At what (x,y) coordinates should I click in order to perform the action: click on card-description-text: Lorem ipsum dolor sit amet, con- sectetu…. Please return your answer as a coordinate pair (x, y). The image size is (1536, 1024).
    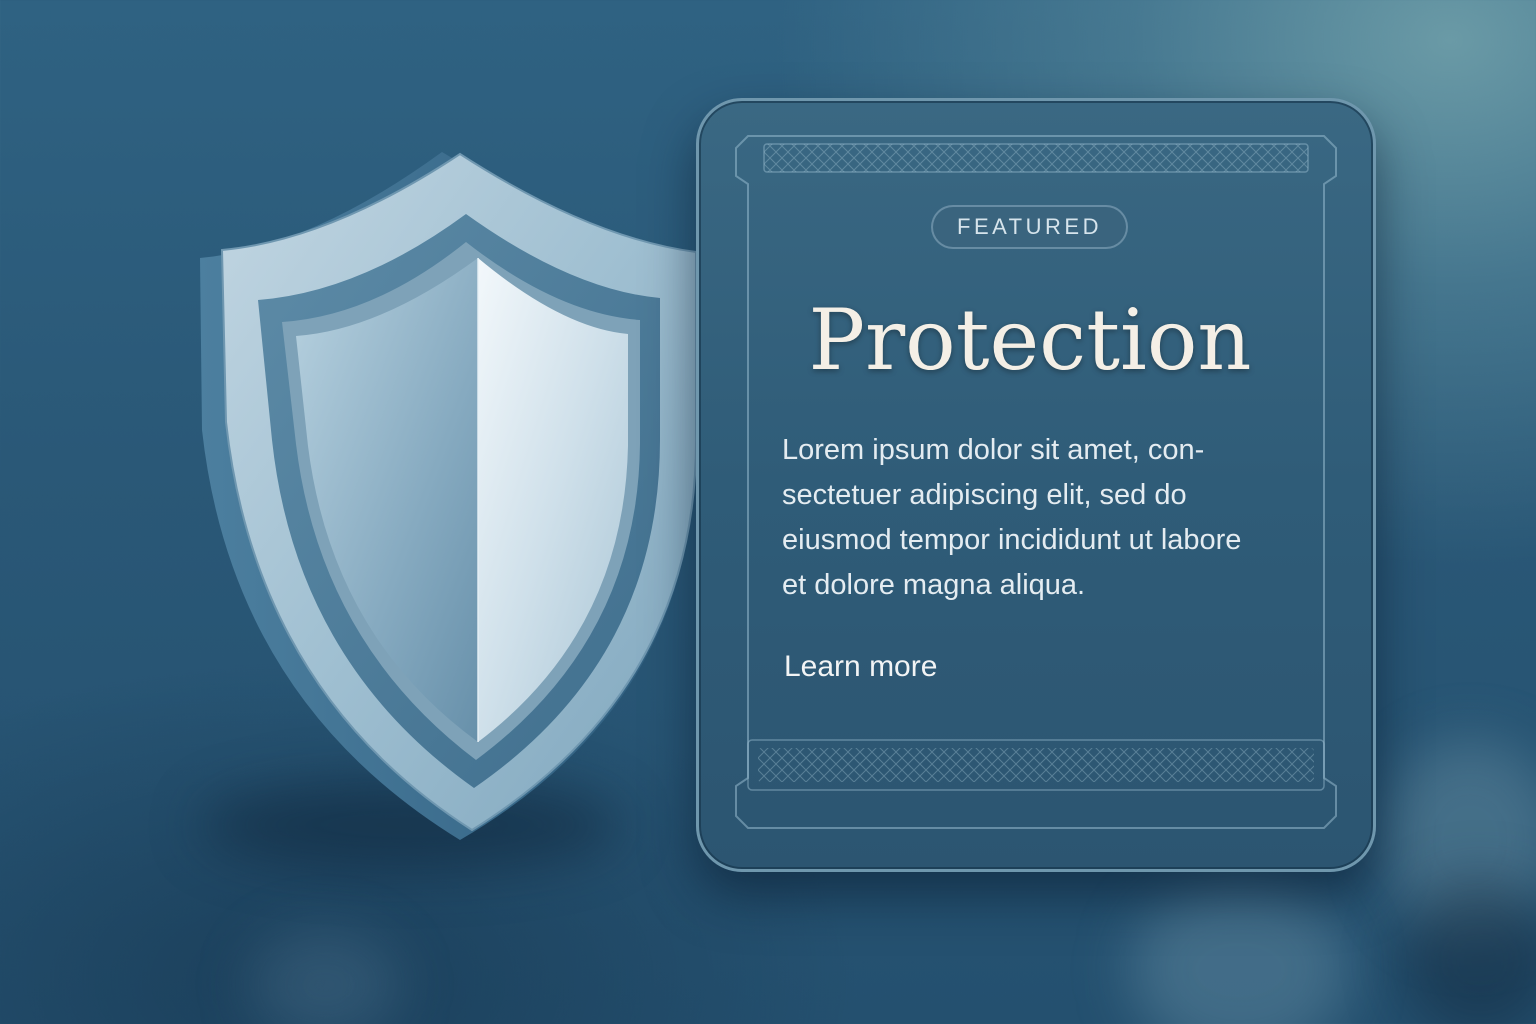
    Looking at the image, I should click on (1012, 517).